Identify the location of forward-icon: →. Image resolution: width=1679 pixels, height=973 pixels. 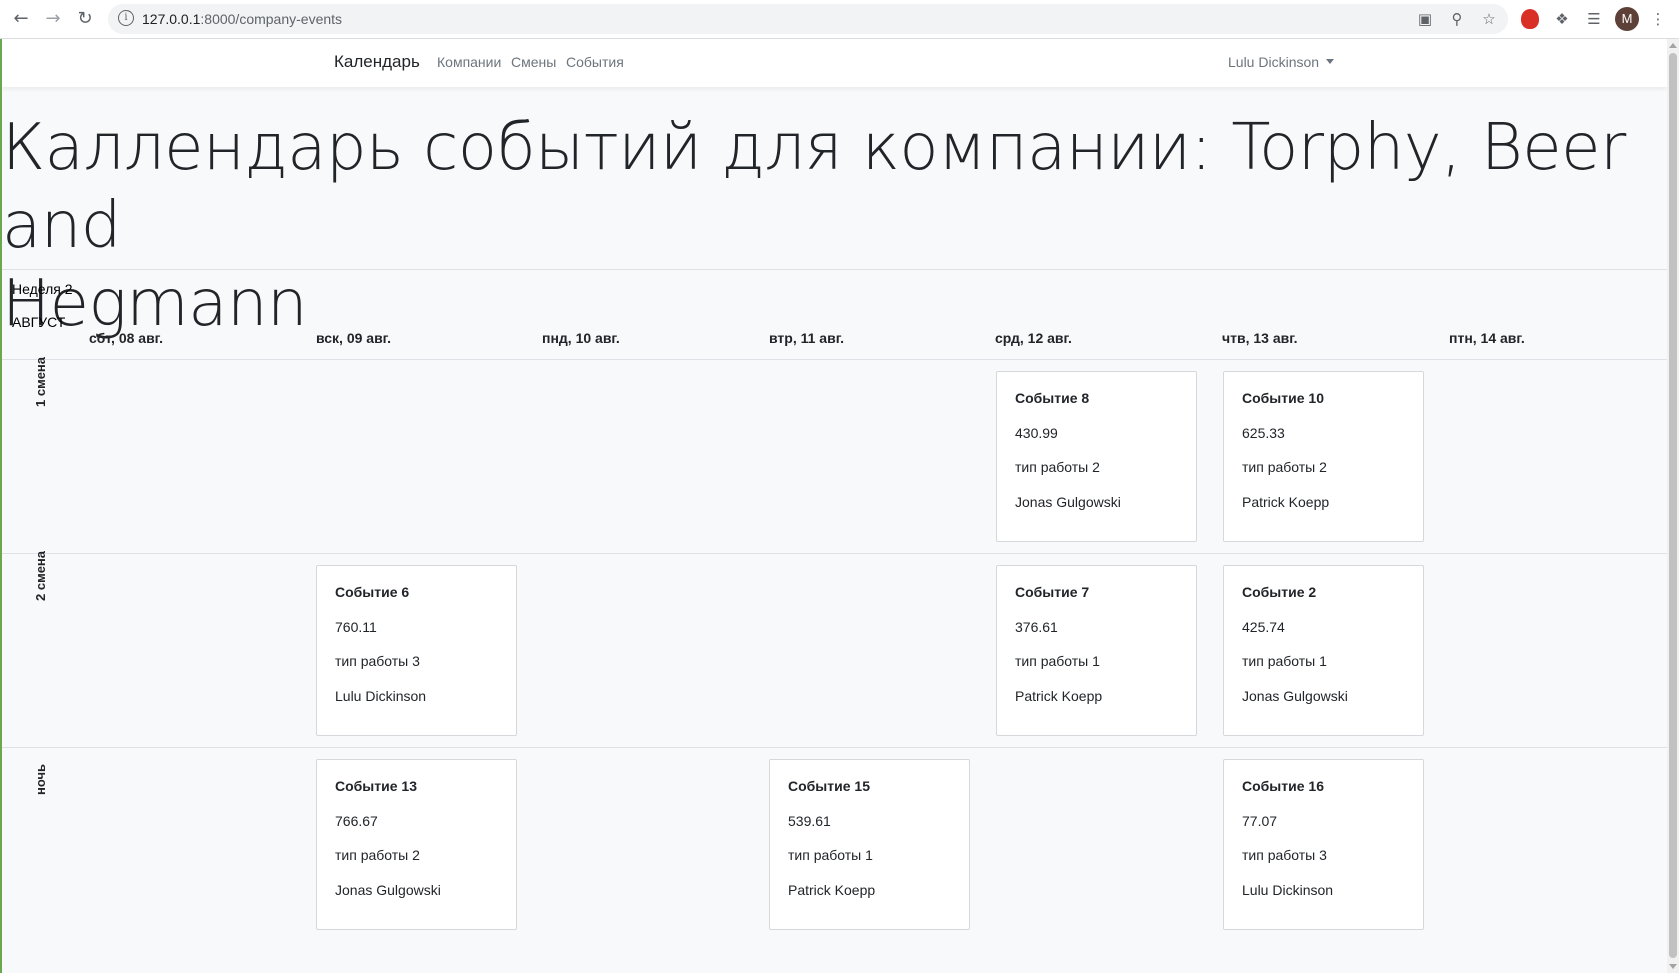
(53, 19).